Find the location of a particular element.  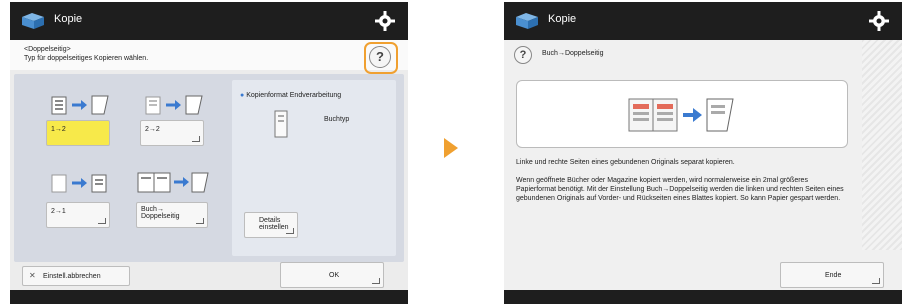

book-to-two-sided-icon is located at coordinates (173, 182).